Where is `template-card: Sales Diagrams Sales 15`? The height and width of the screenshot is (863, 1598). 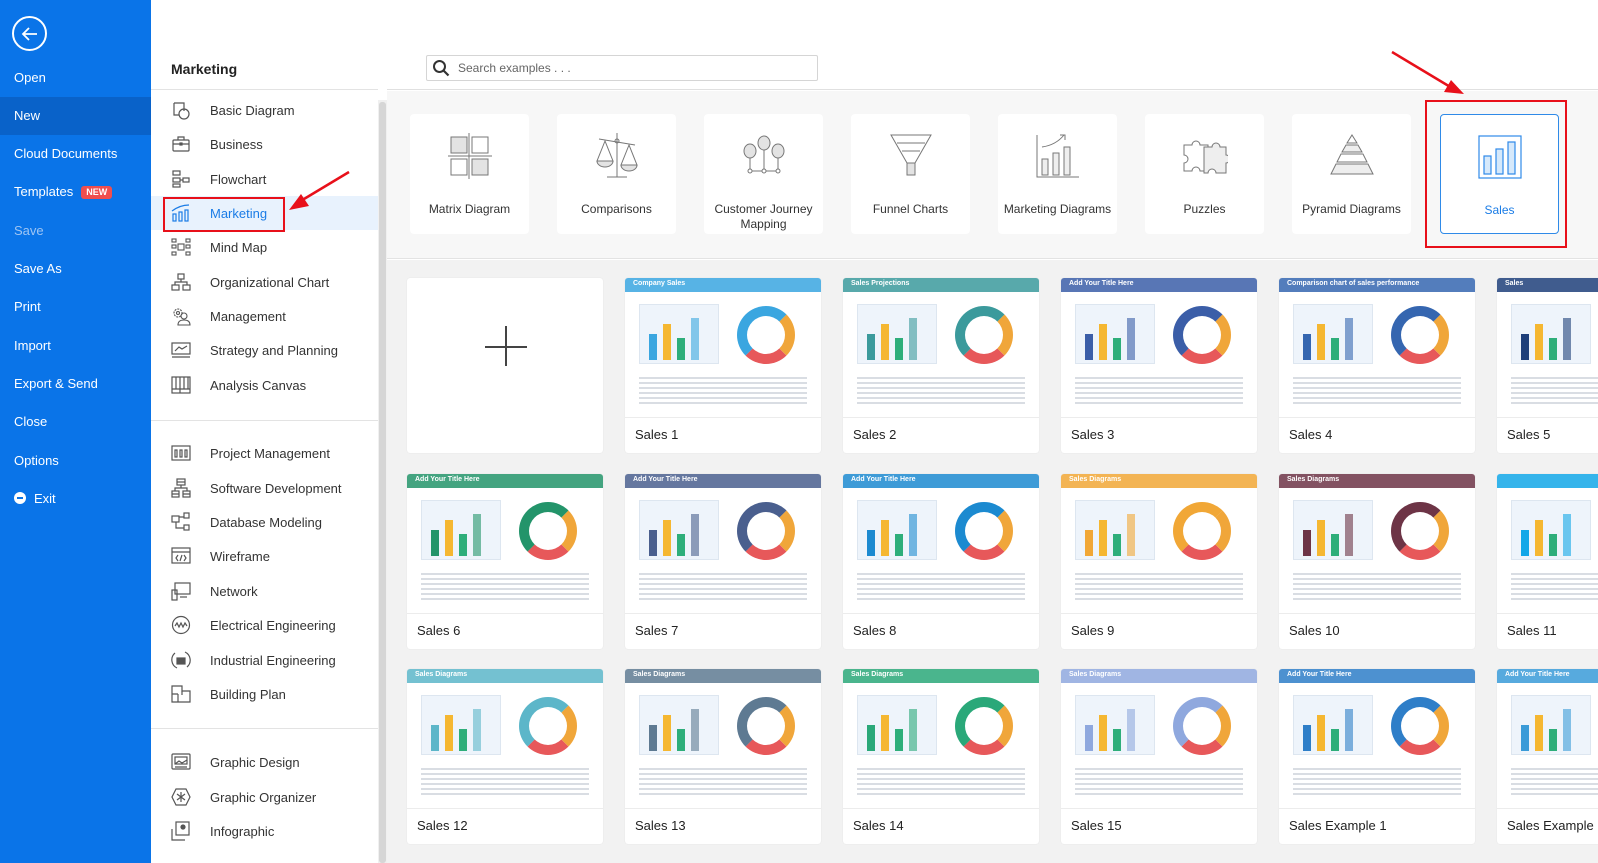 template-card: Sales Diagrams Sales 15 is located at coordinates (1159, 756).